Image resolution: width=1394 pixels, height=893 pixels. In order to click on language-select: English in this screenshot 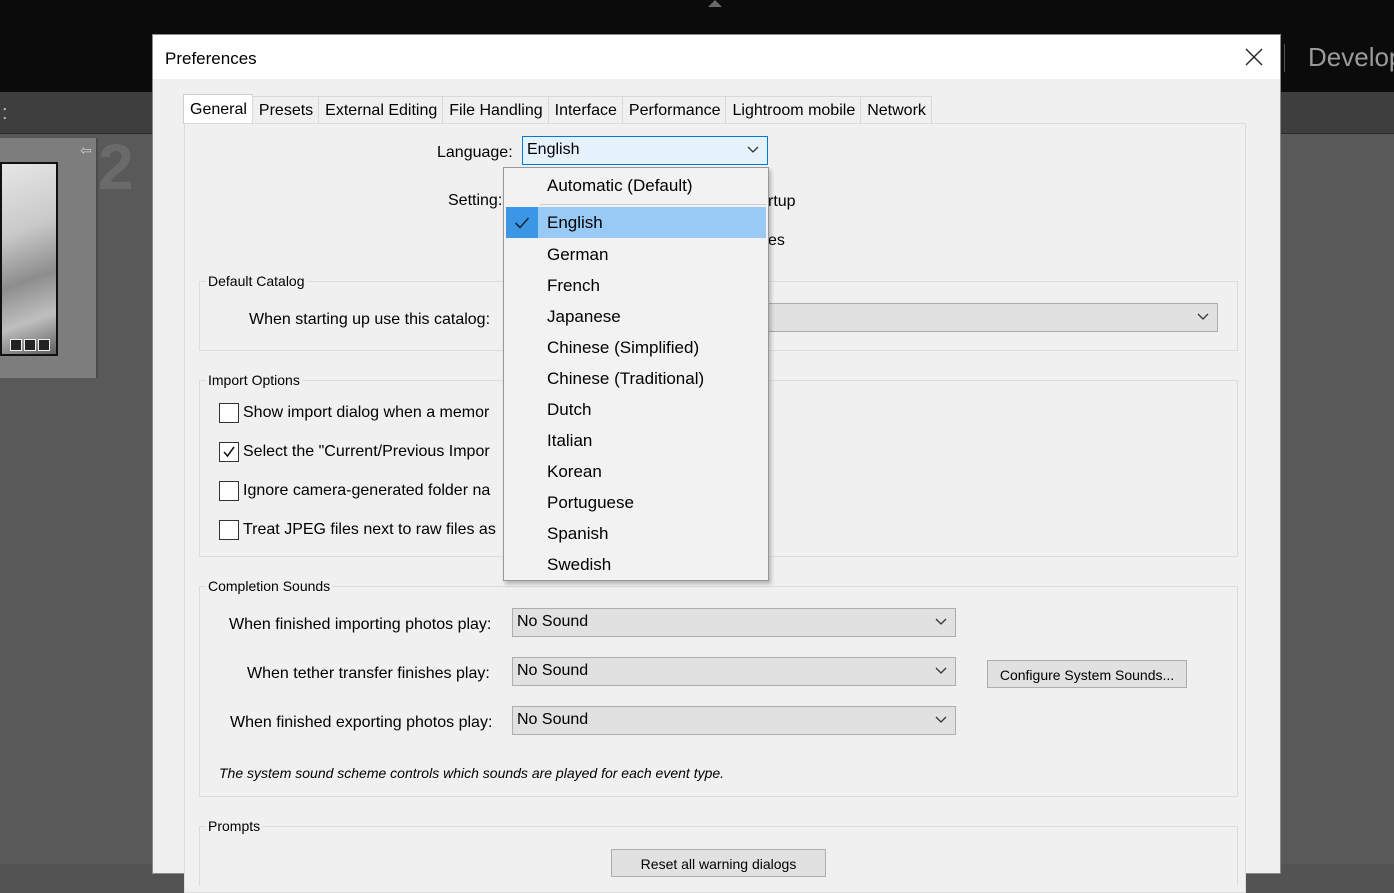, I will do `click(645, 150)`.